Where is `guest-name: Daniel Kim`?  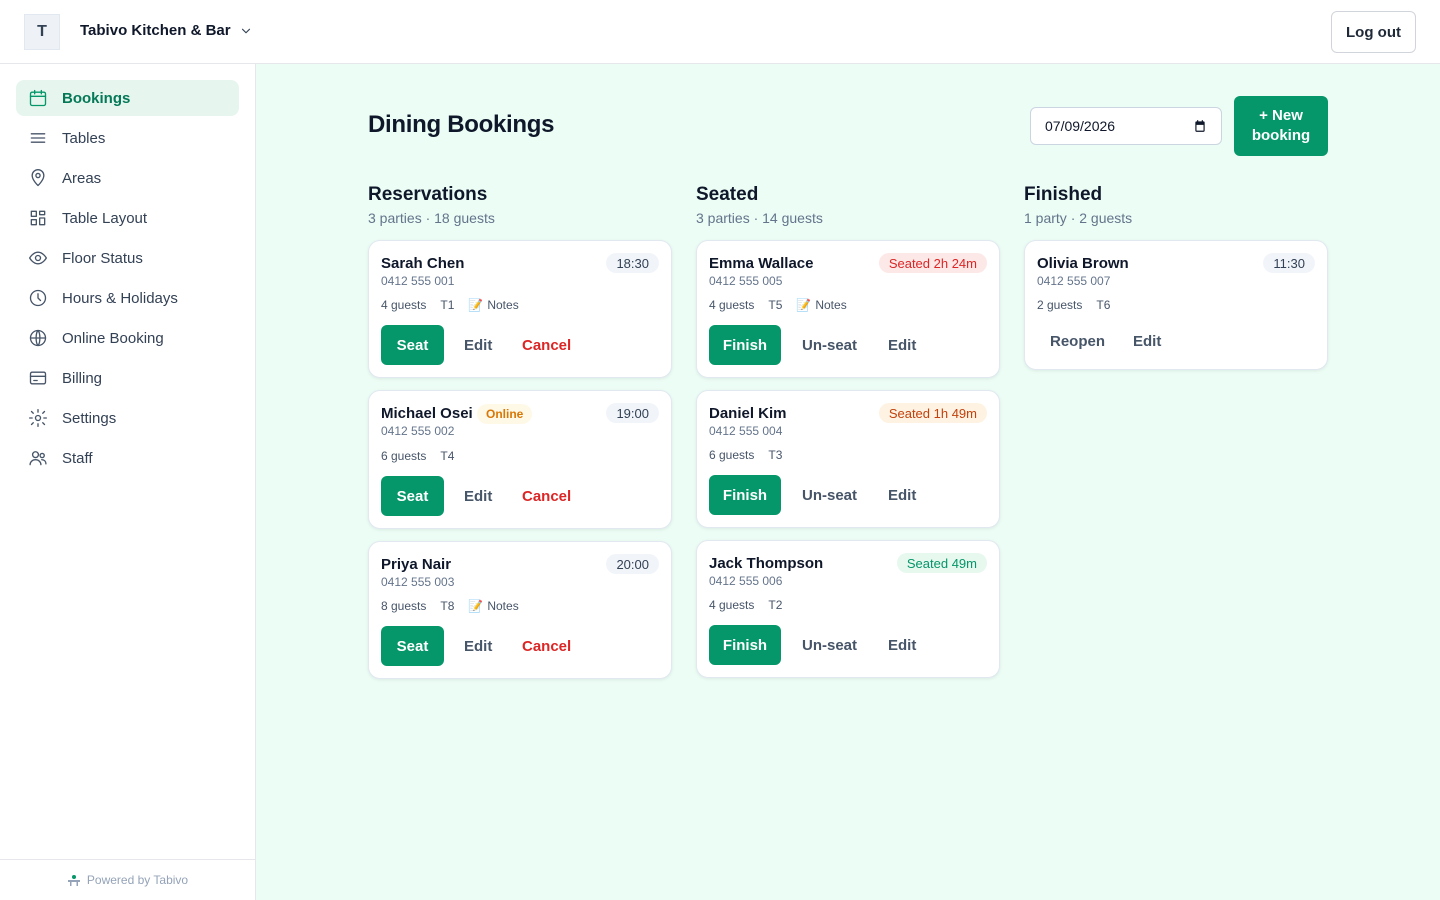
guest-name: Daniel Kim is located at coordinates (748, 413).